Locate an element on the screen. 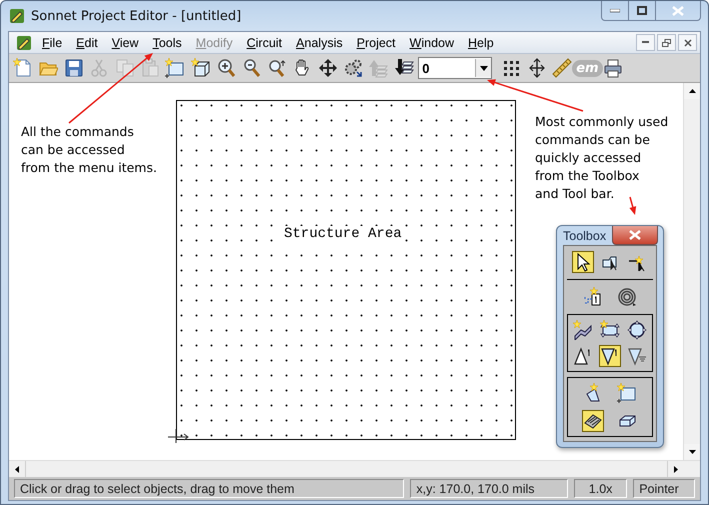  status-message: Click or drag to select objects, drag to move them is located at coordinates (209, 488).